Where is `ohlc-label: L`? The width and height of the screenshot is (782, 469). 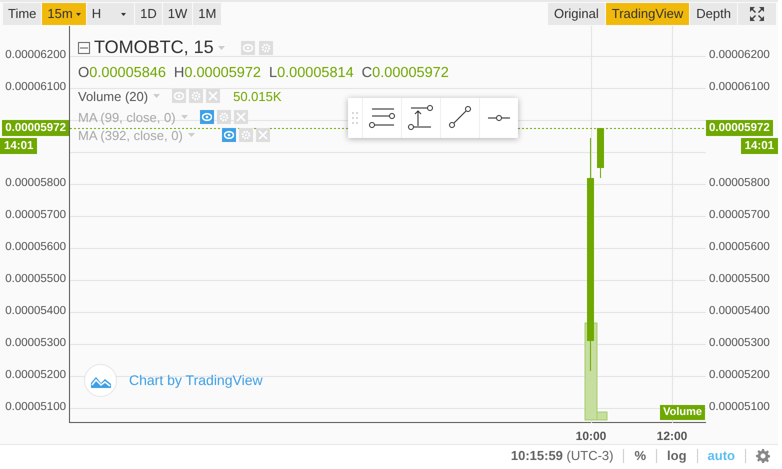 ohlc-label: L is located at coordinates (273, 73).